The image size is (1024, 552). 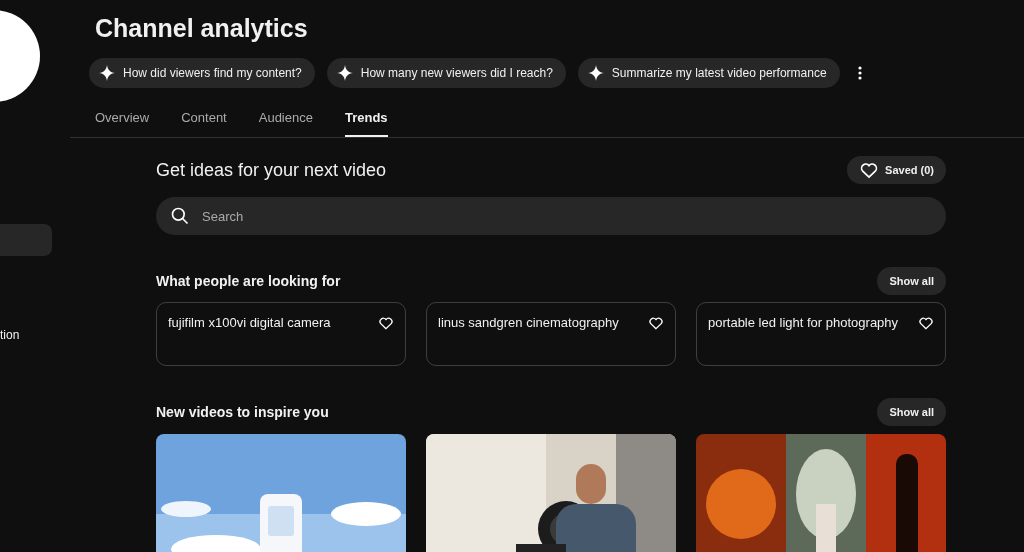 What do you see at coordinates (708, 73) in the screenshot?
I see `suggestion-chip: Summarize my latest video performance` at bounding box center [708, 73].